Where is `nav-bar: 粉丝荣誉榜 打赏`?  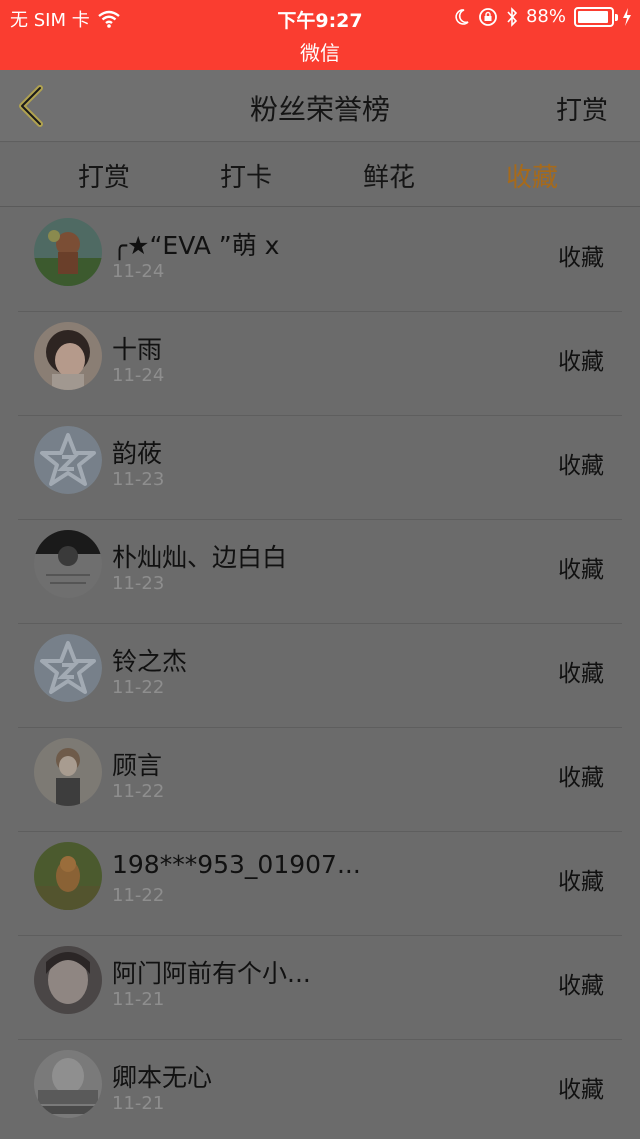
nav-bar: 粉丝荣誉榜 打赏 is located at coordinates (320, 106).